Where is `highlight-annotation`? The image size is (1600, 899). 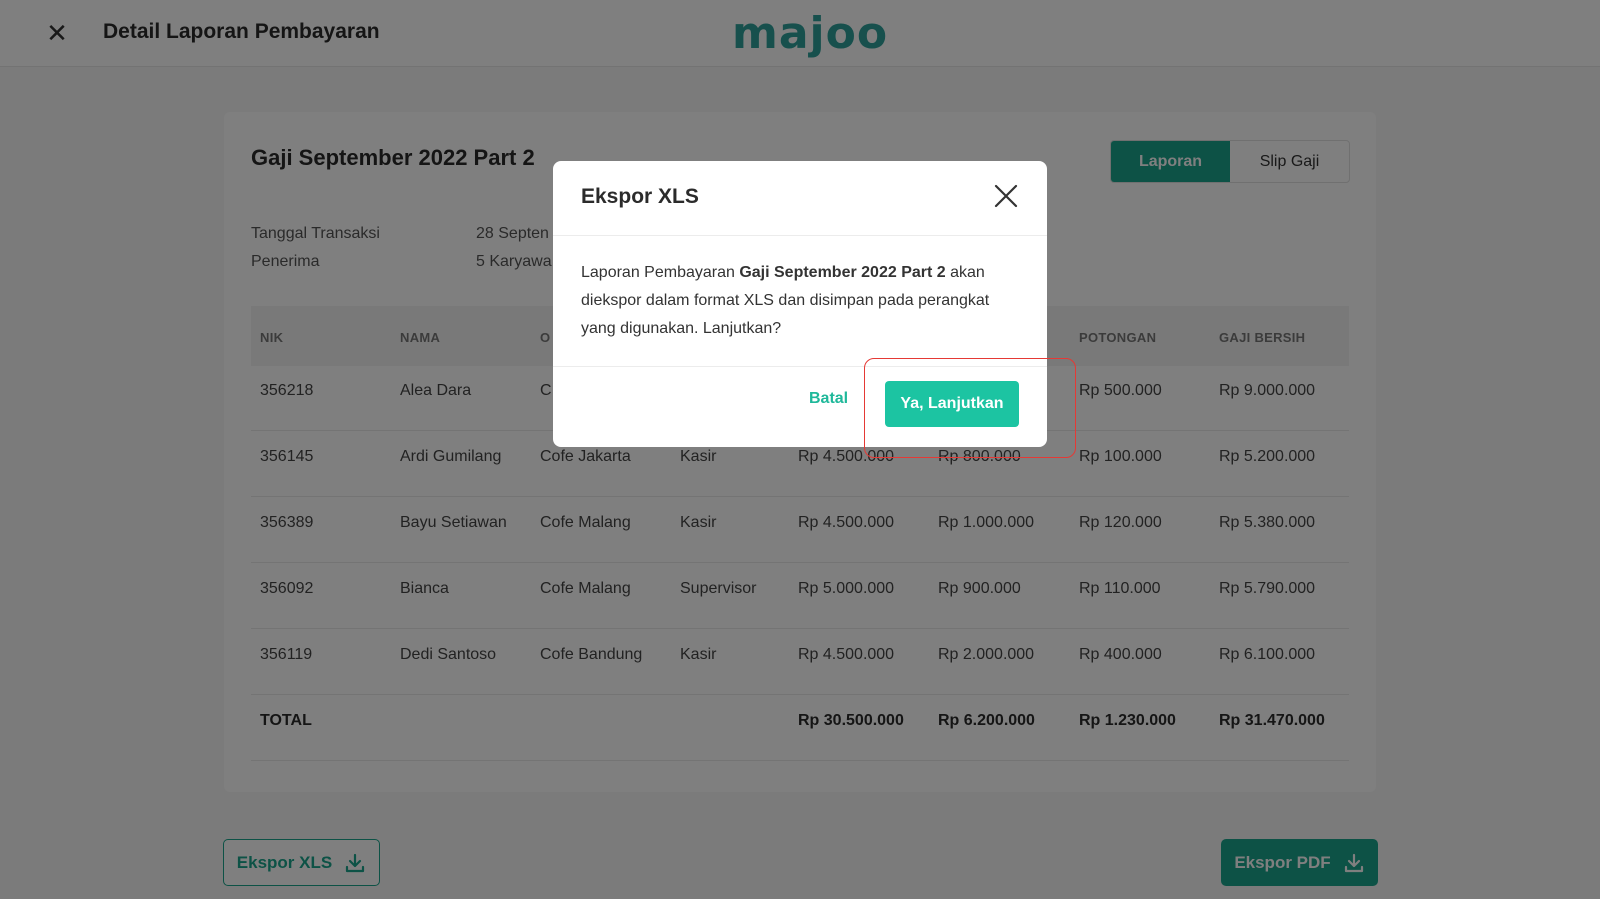
highlight-annotation is located at coordinates (970, 408).